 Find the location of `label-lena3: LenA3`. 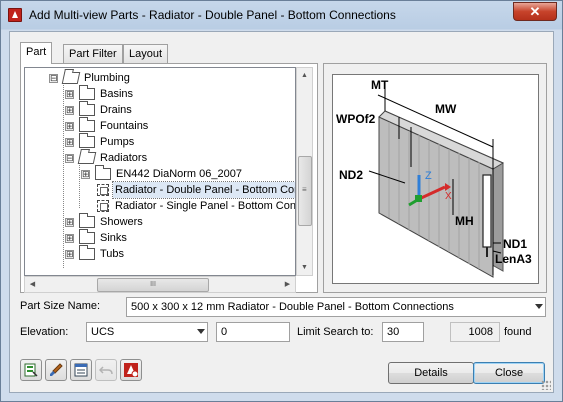

label-lena3: LenA3 is located at coordinates (513, 259).